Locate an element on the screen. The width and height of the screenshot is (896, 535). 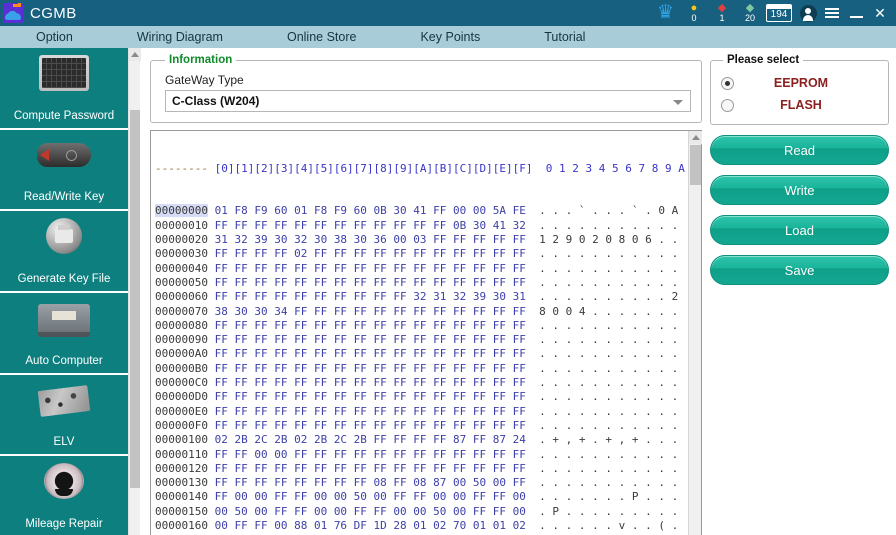
ruby-balance: ◆ 1 is located at coordinates (722, 13).